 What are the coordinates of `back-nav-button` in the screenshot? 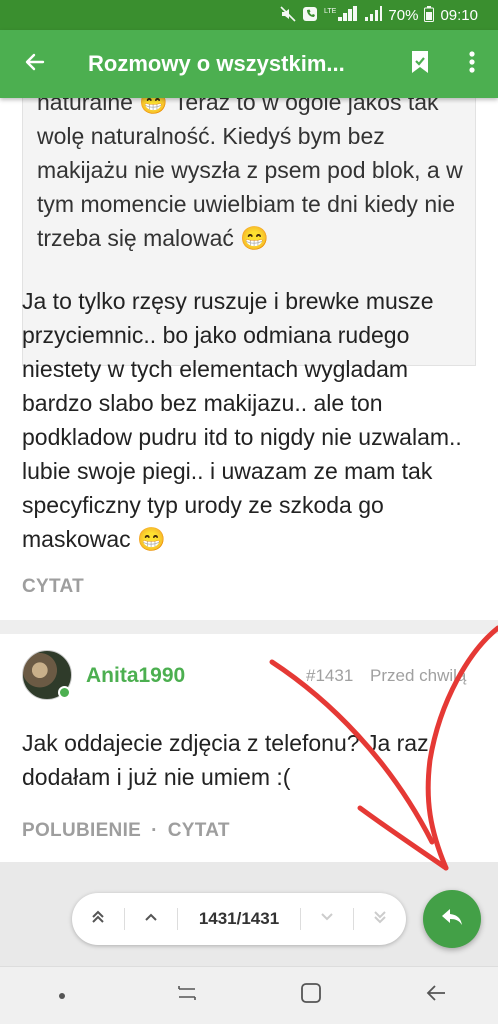 It's located at (436, 995).